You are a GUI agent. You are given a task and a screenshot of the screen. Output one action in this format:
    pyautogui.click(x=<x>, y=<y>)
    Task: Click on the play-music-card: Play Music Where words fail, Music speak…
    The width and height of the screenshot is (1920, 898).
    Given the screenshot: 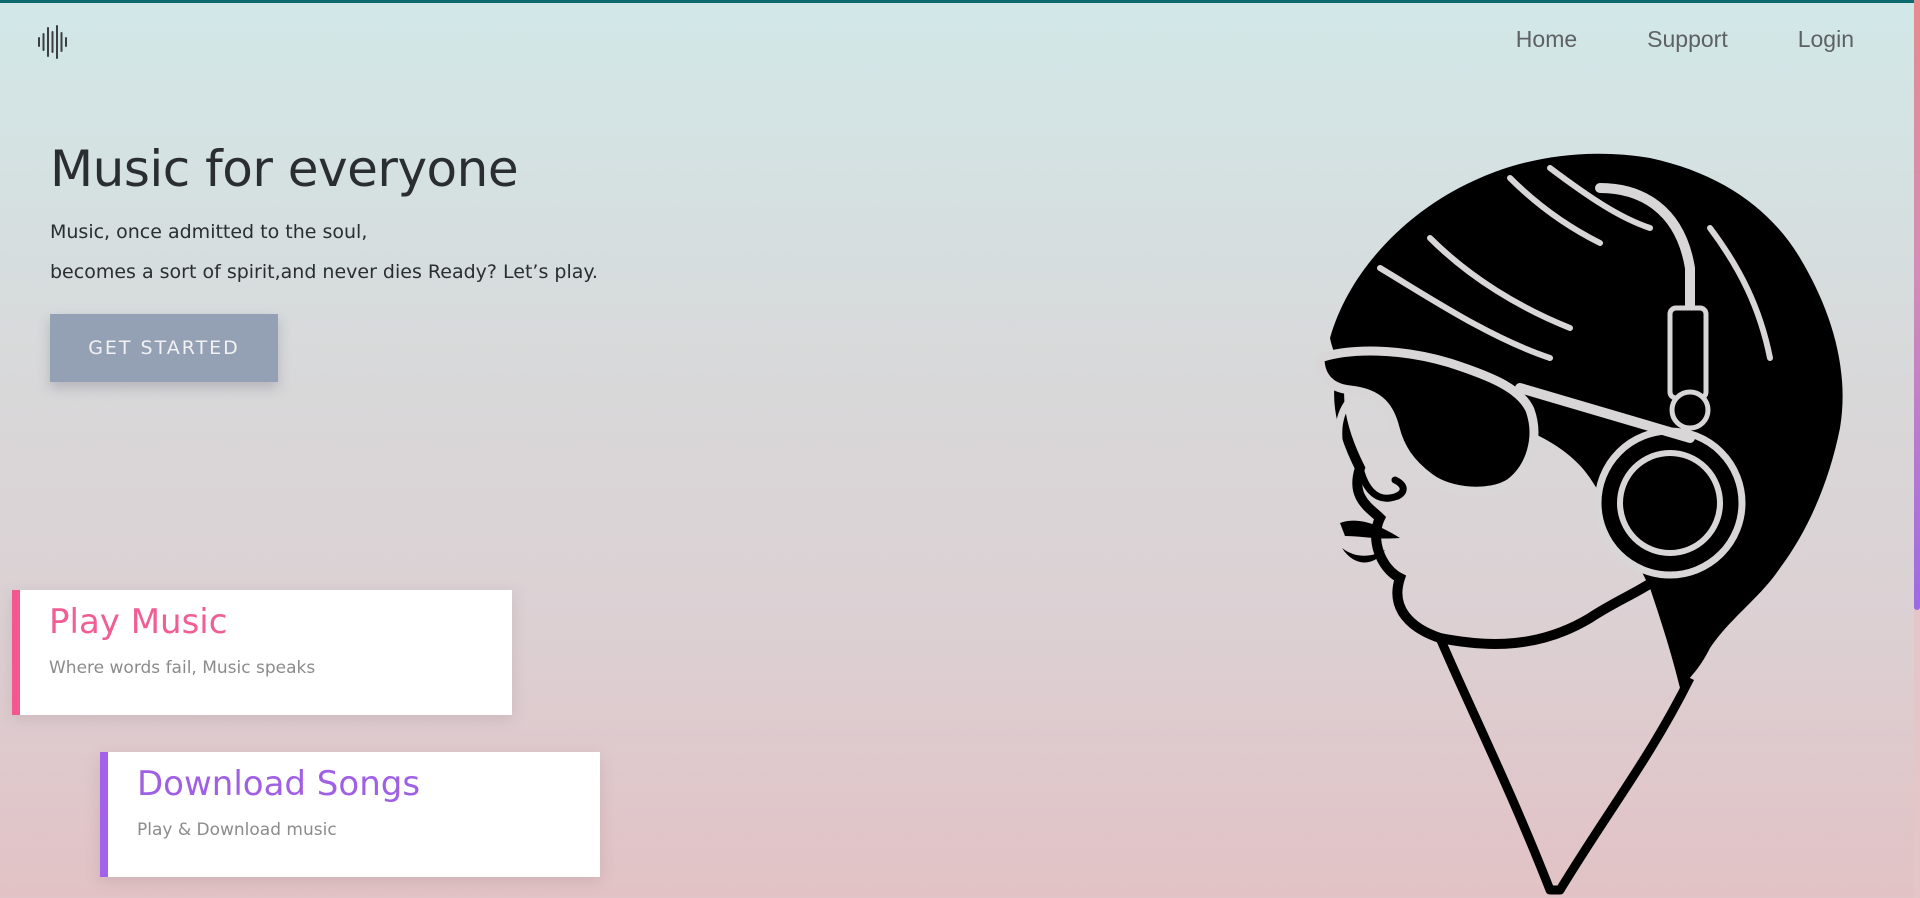 What is the action you would take?
    pyautogui.click(x=262, y=652)
    